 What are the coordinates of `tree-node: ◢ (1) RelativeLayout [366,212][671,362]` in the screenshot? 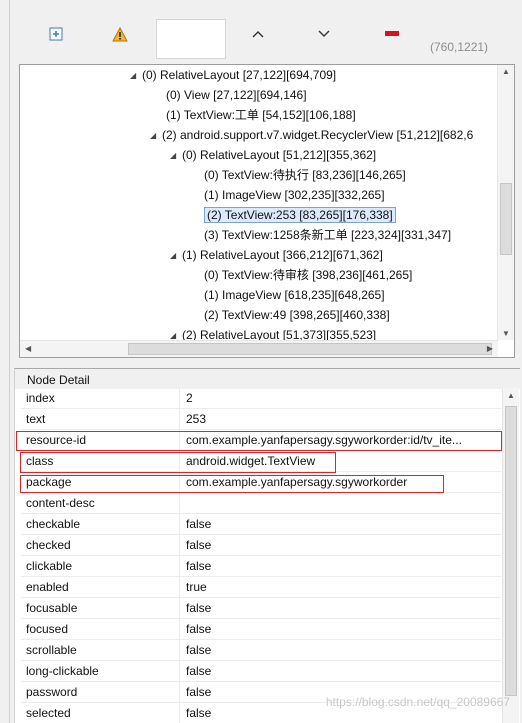 It's located at (276, 255).